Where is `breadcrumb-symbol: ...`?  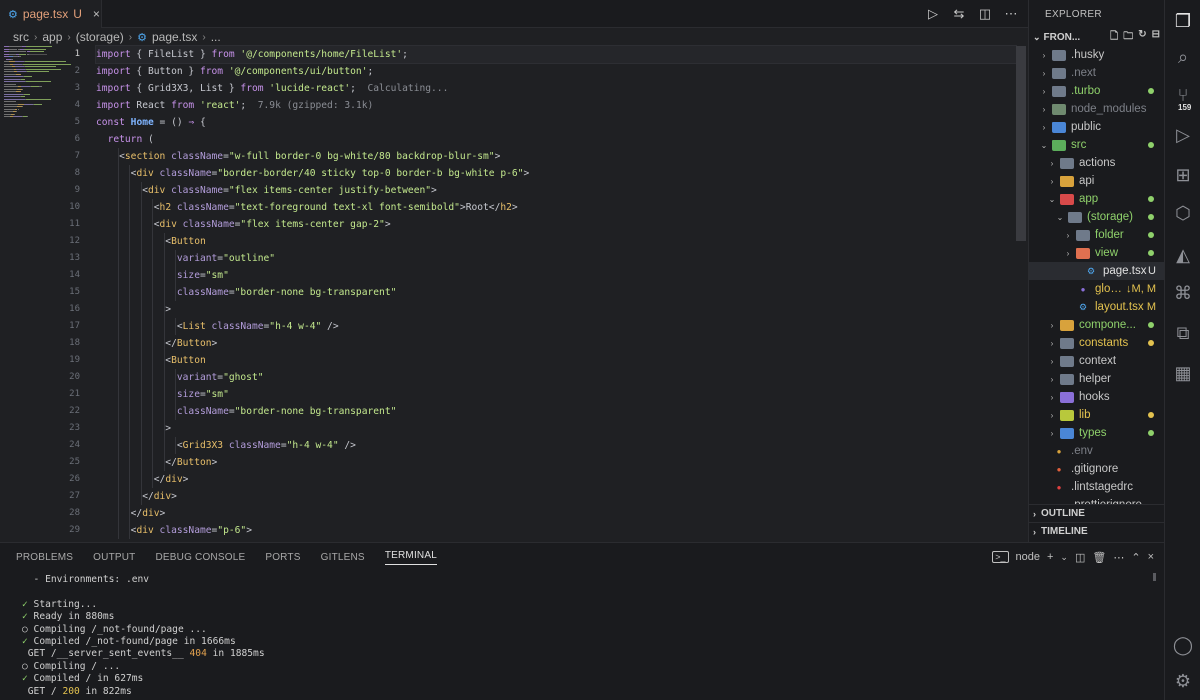 breadcrumb-symbol: ... is located at coordinates (216, 37).